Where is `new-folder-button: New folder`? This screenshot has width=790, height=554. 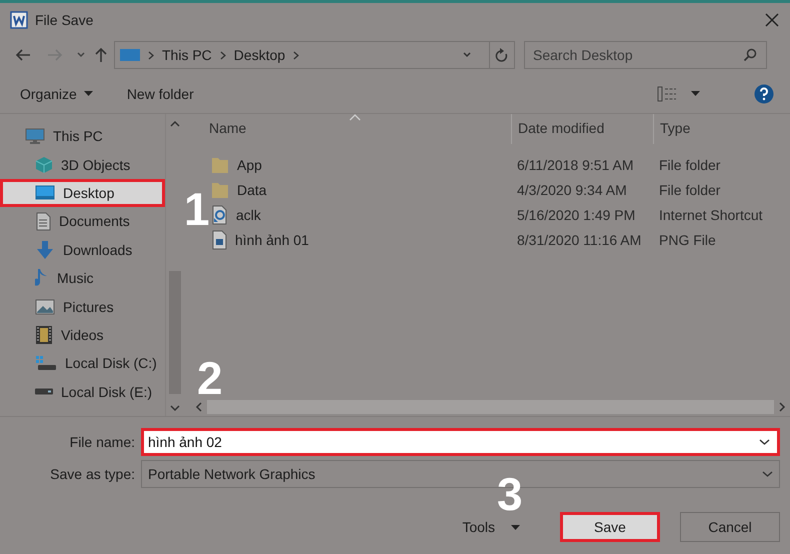 new-folder-button: New folder is located at coordinates (160, 94).